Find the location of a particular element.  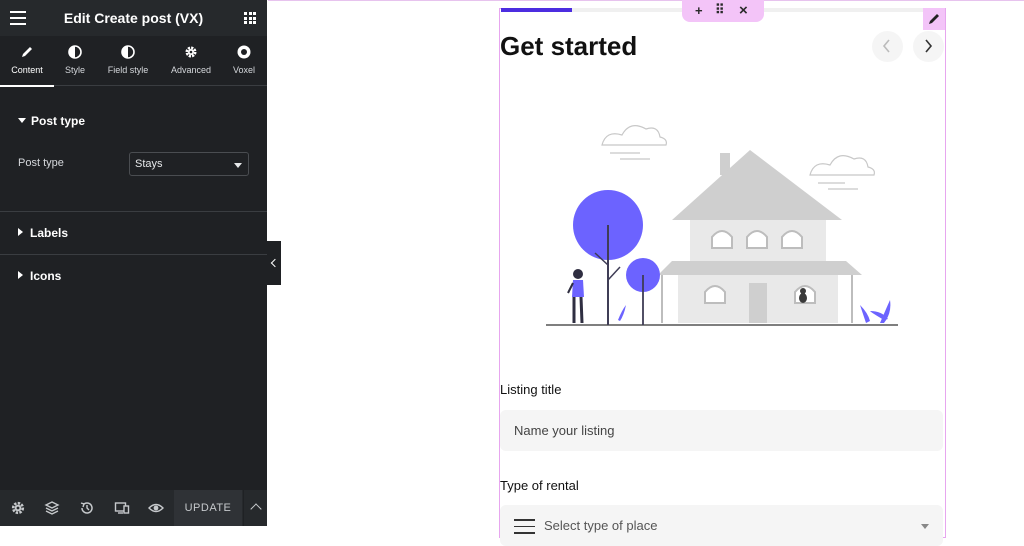

step-progress-fill is located at coordinates (536, 10).